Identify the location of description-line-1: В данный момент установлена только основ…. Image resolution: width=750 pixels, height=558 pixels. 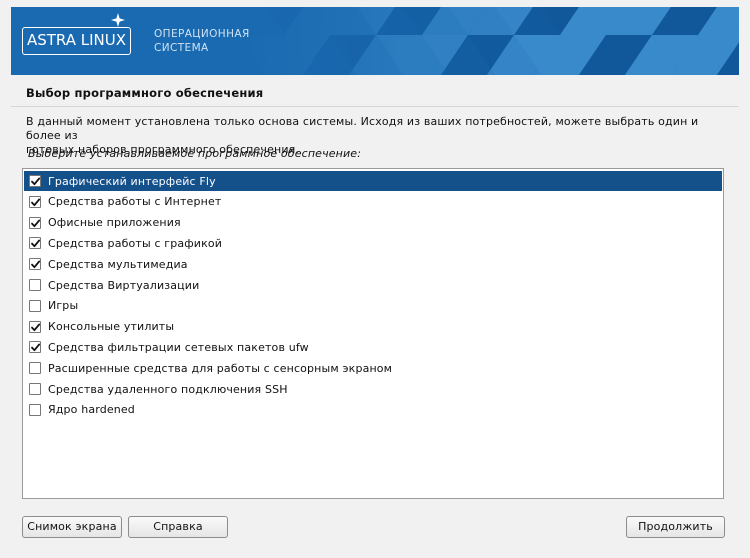
(362, 128).